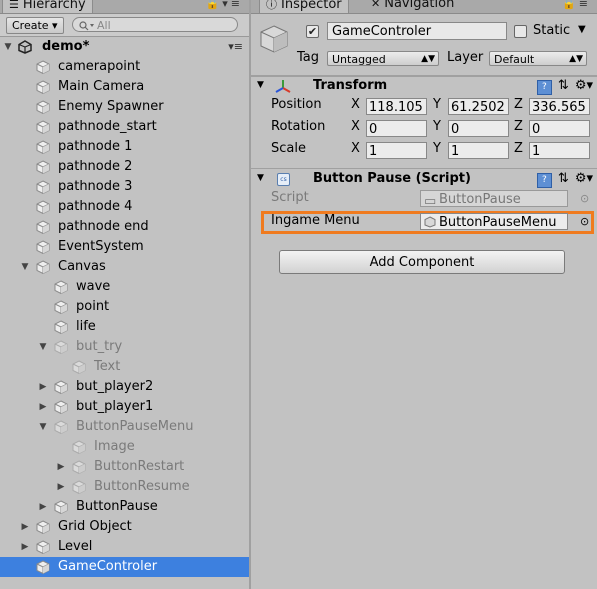 This screenshot has height=589, width=597. I want to click on hierarchy-item-label: EventSystem, so click(101, 246).